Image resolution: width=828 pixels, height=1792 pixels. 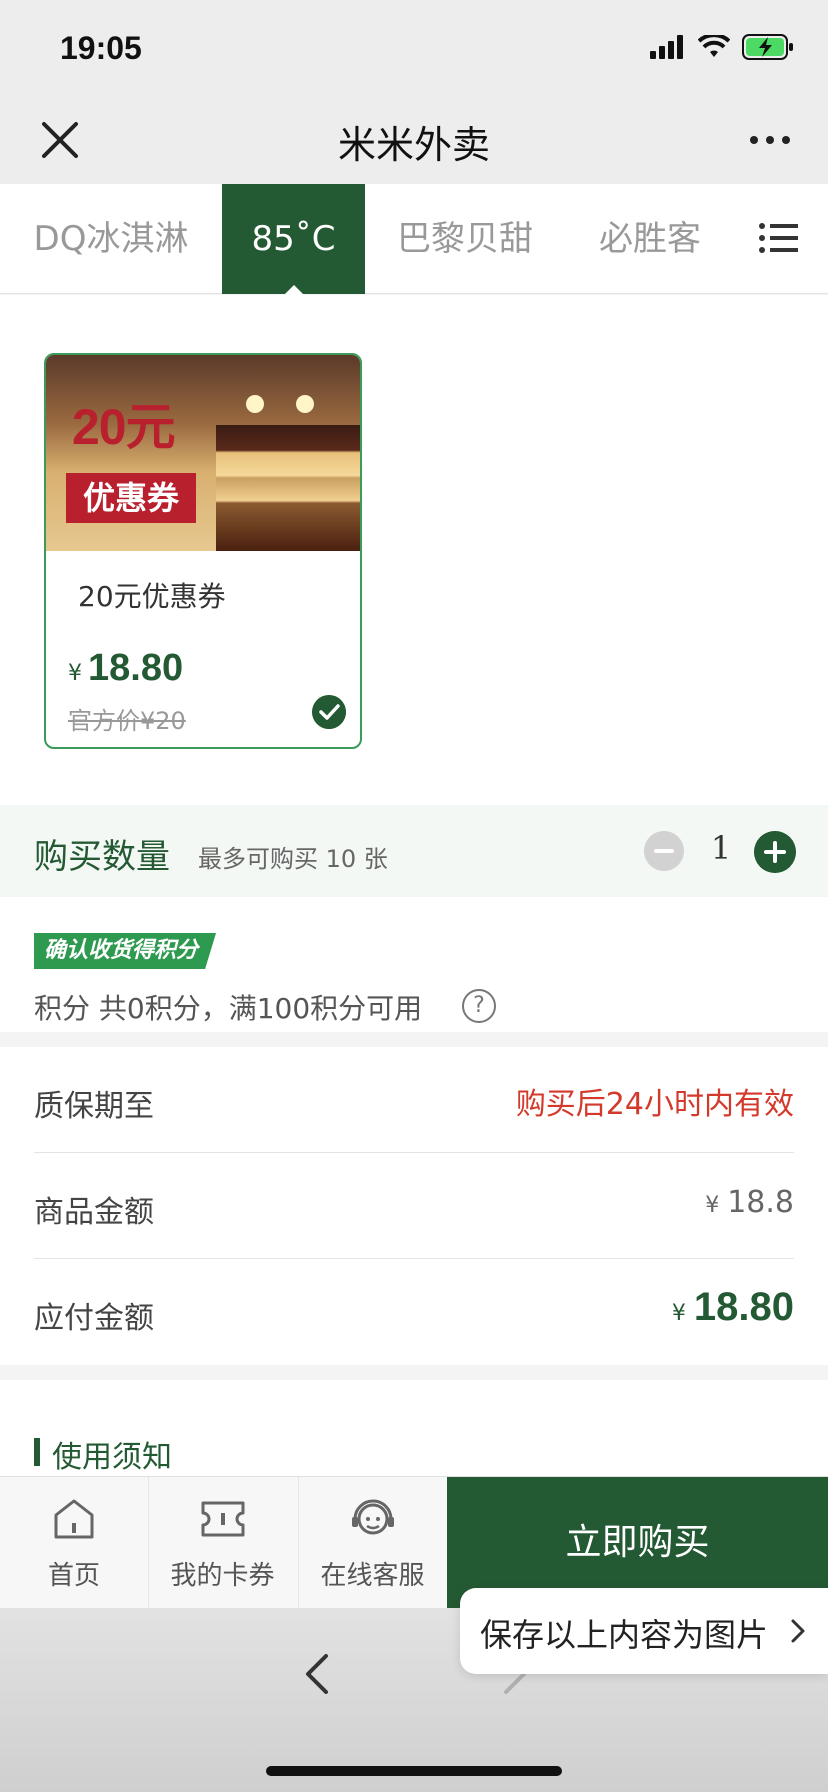 I want to click on signal-icon, so click(x=666, y=47).